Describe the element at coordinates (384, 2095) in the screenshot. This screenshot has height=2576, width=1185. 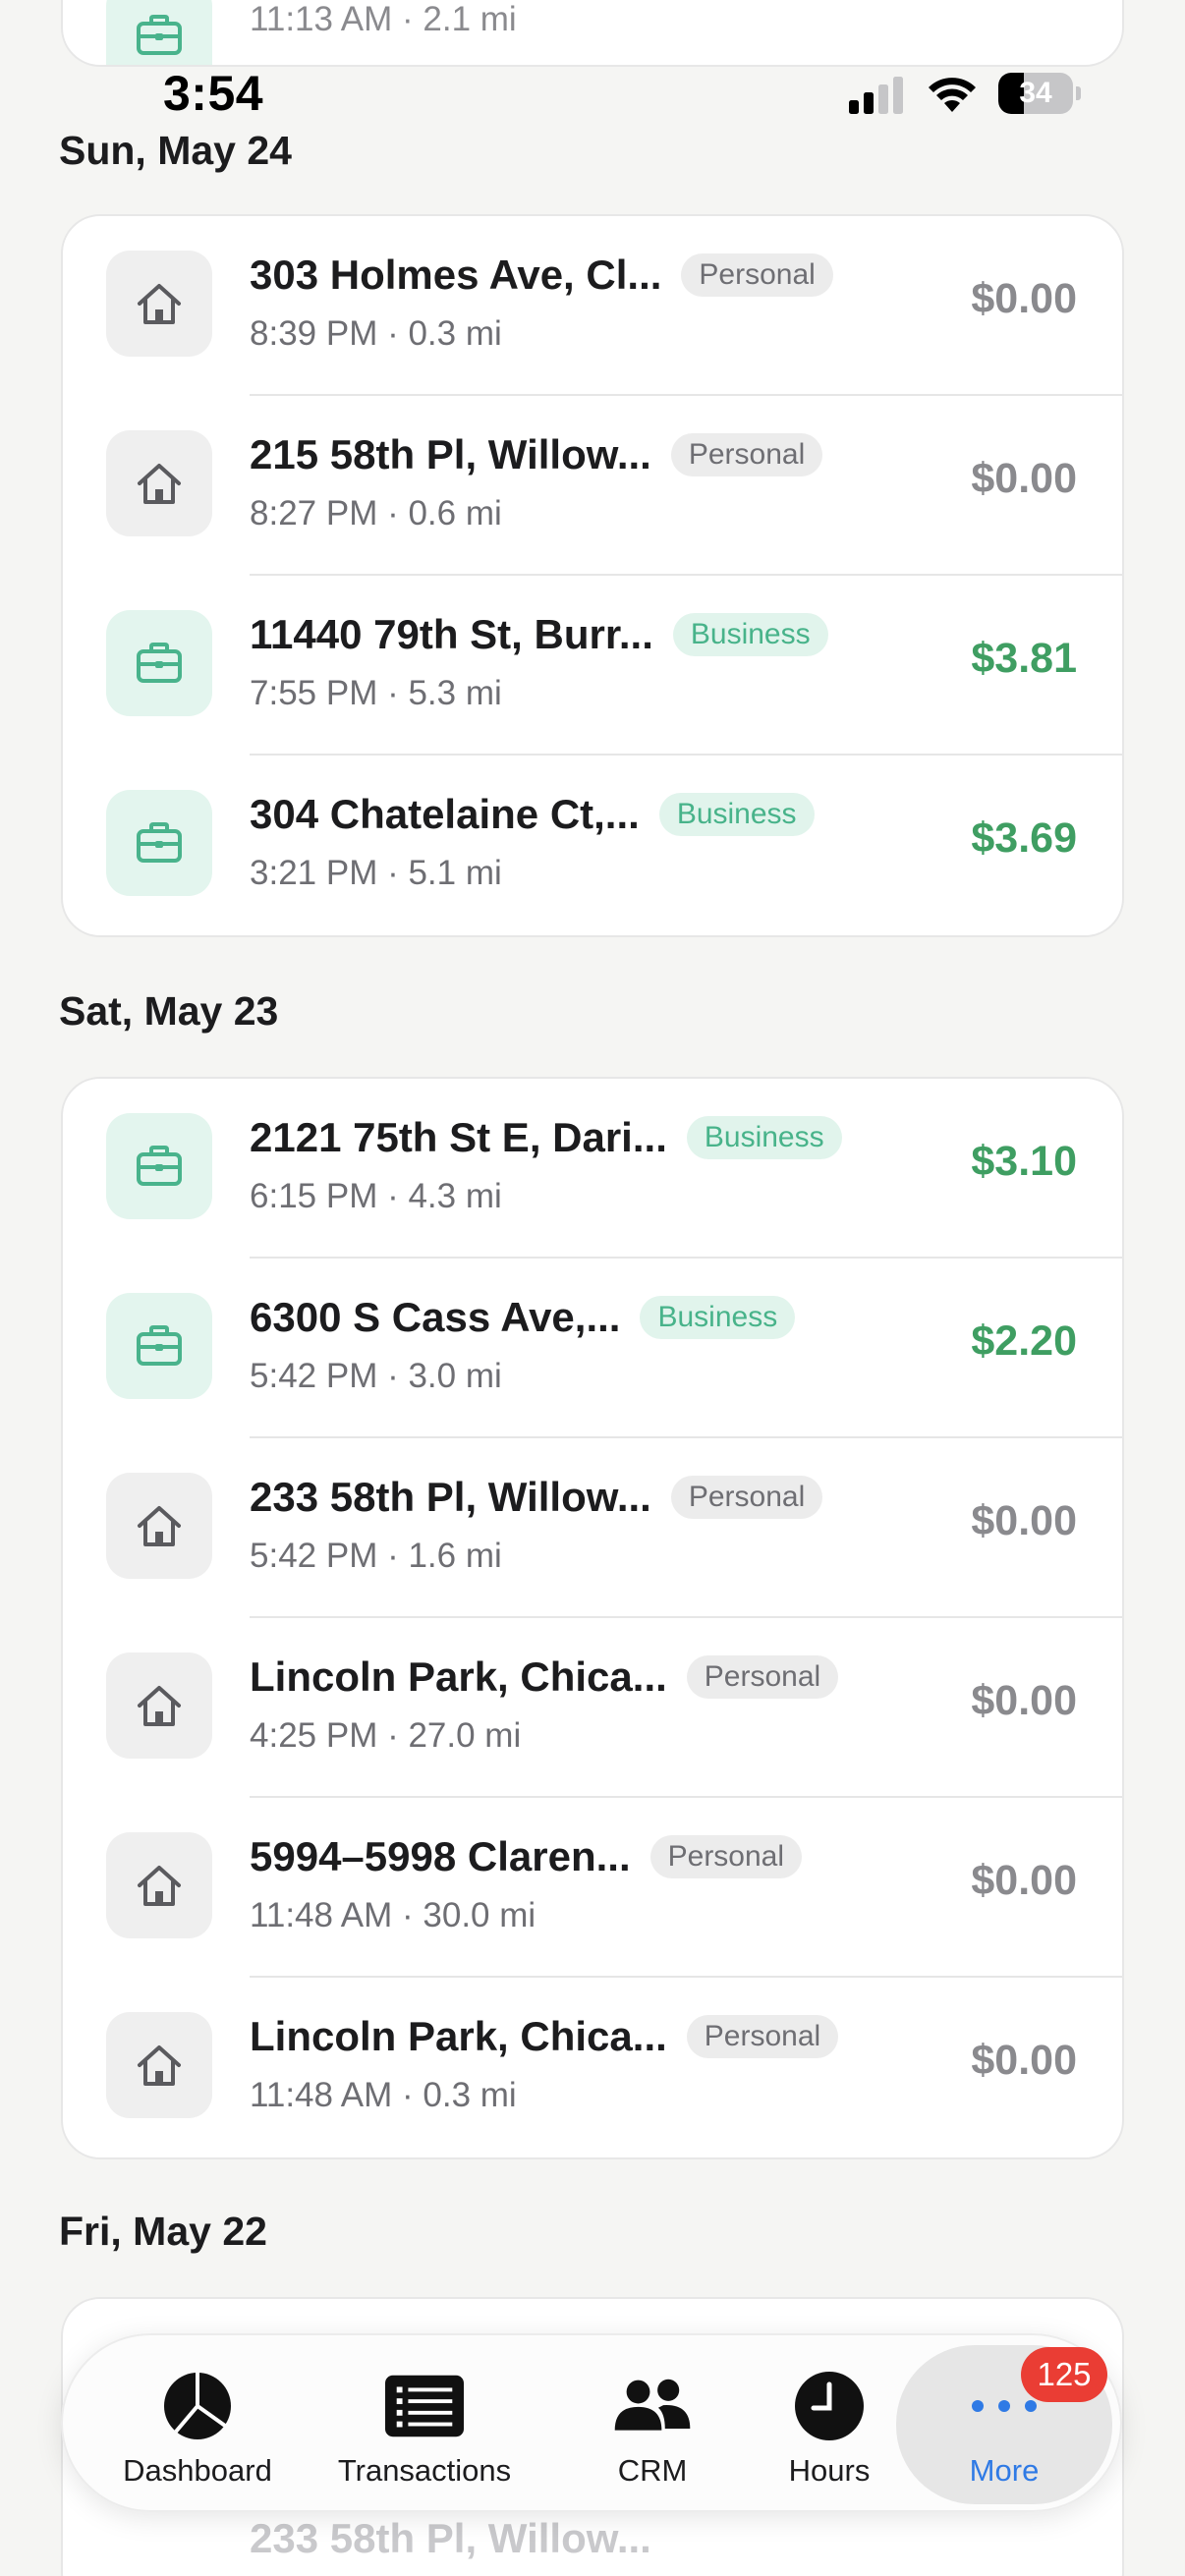
I see `trip-time-distance: 11:48 AM · 0.3 mi` at that location.